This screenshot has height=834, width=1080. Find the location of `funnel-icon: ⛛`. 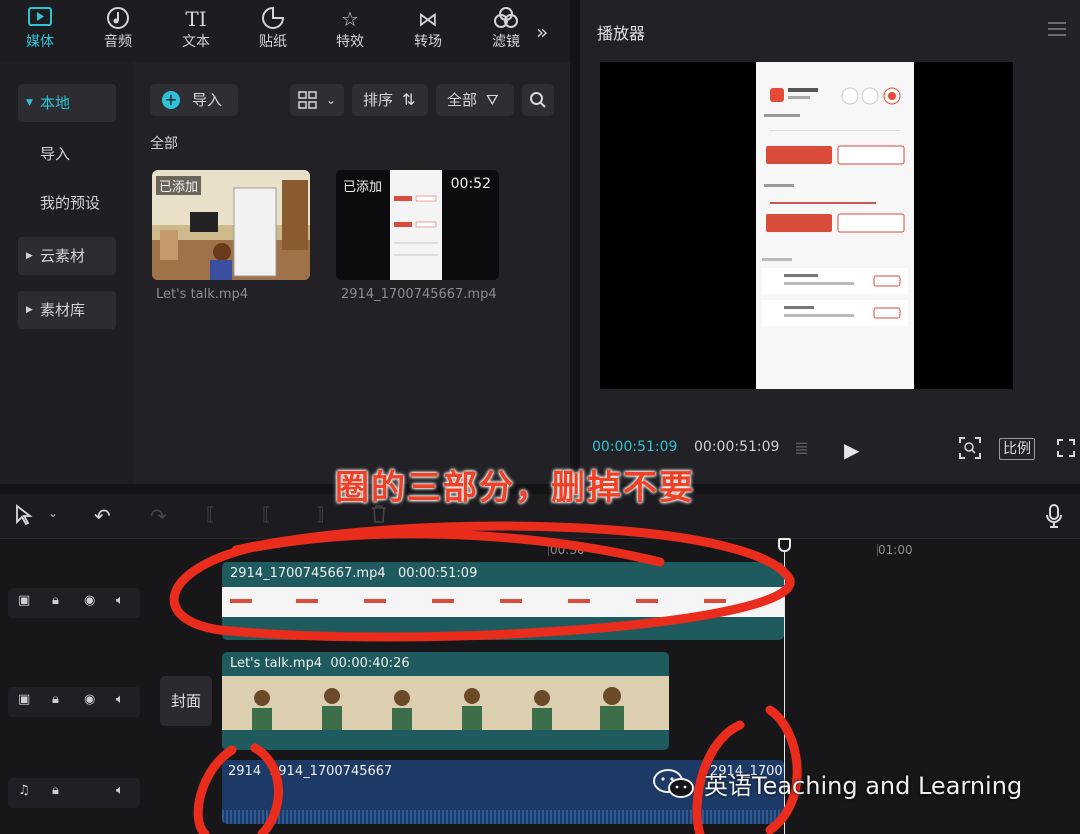

funnel-icon: ⛛ is located at coordinates (492, 100).